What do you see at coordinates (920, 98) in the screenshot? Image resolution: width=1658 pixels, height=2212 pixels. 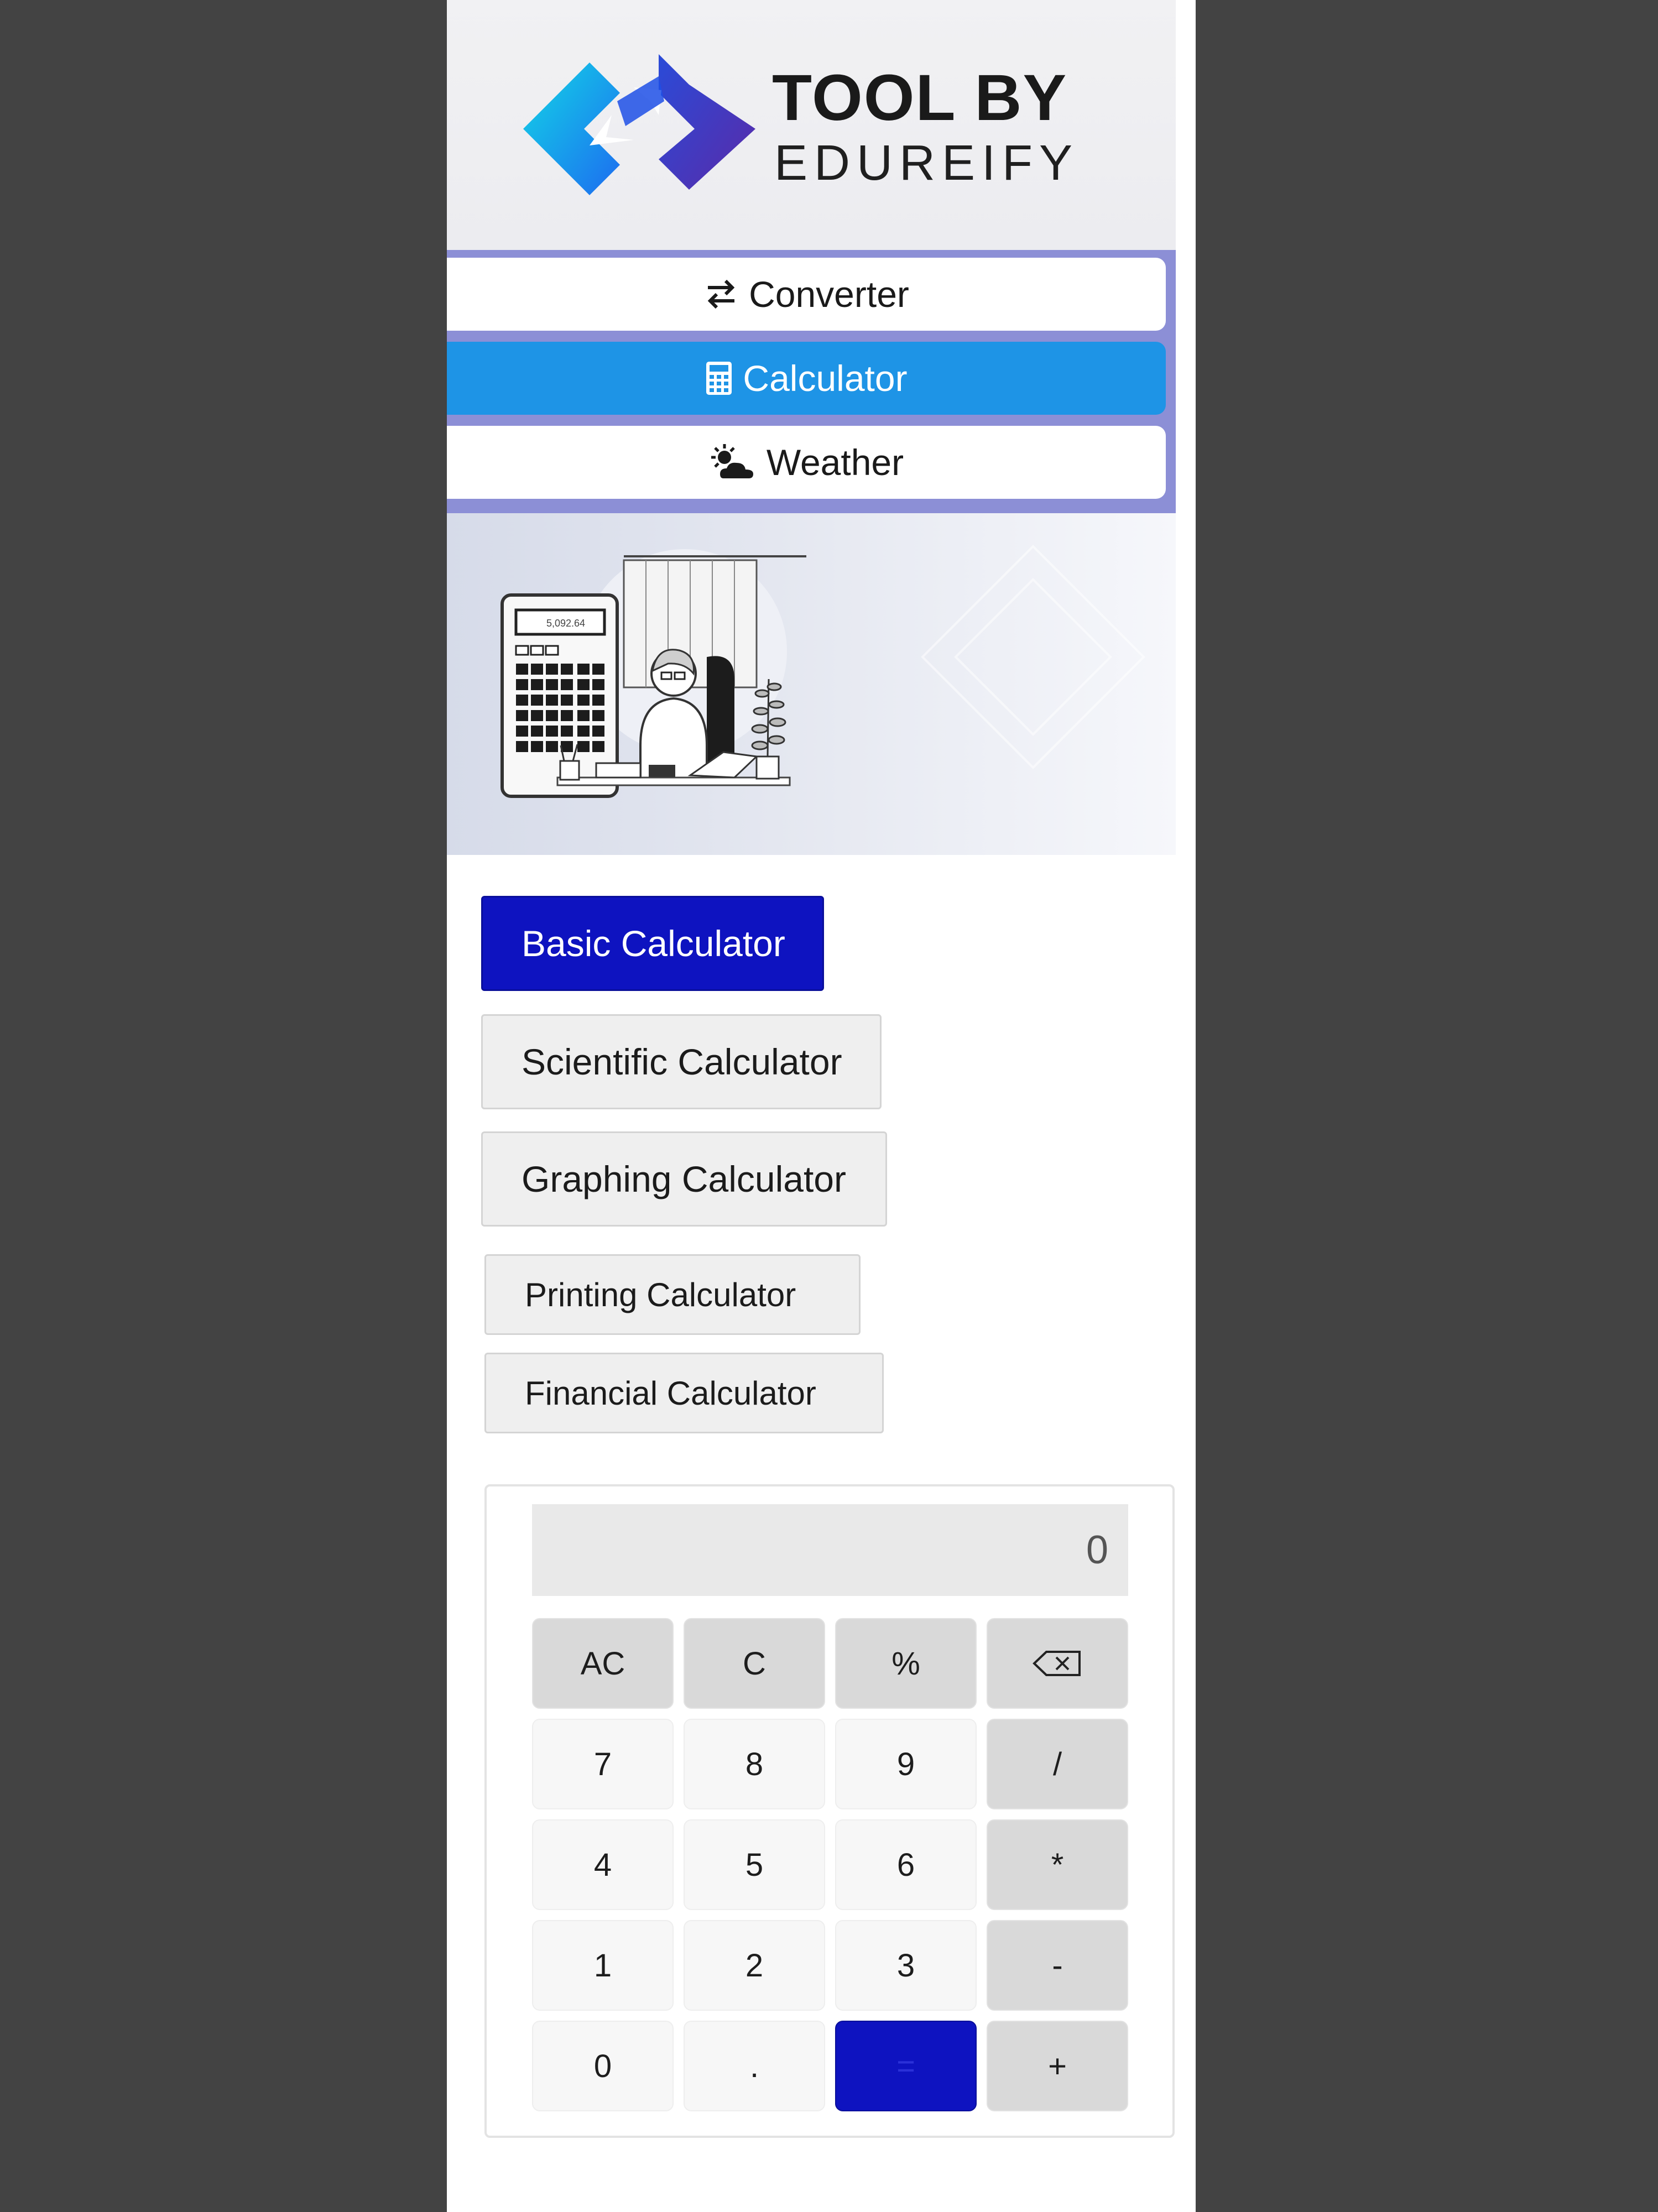 I see `brand-title: TOOL BY` at bounding box center [920, 98].